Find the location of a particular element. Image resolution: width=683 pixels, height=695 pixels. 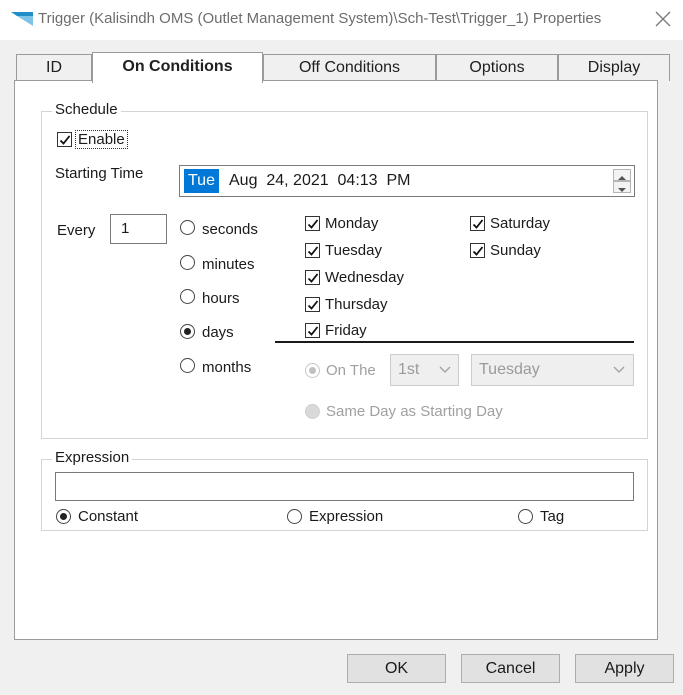

friday-checkbox is located at coordinates (312, 330).